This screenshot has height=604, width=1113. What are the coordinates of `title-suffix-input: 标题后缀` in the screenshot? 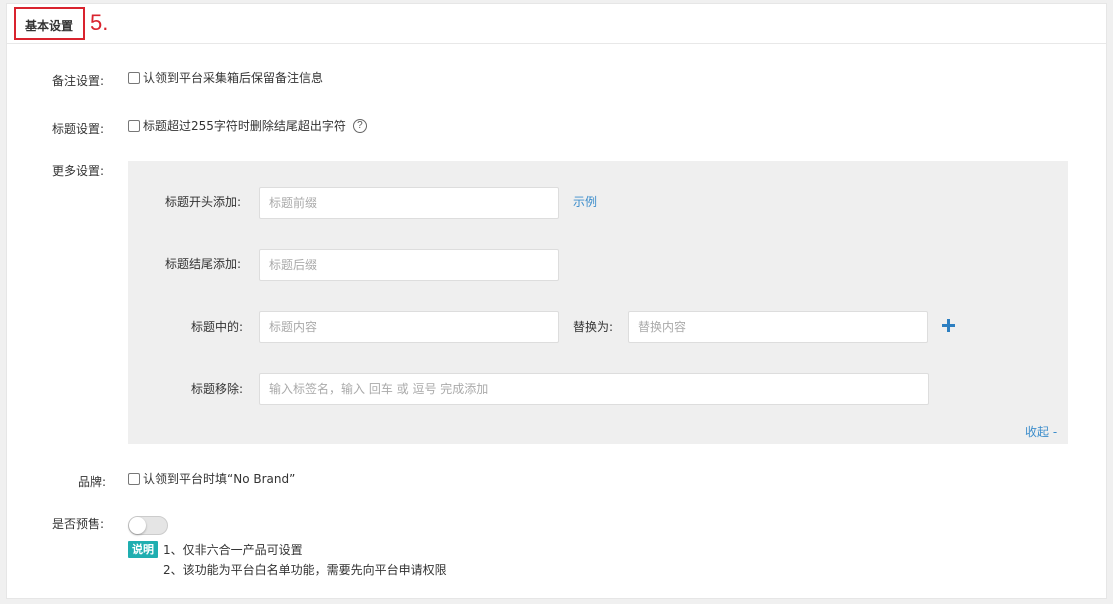 It's located at (409, 265).